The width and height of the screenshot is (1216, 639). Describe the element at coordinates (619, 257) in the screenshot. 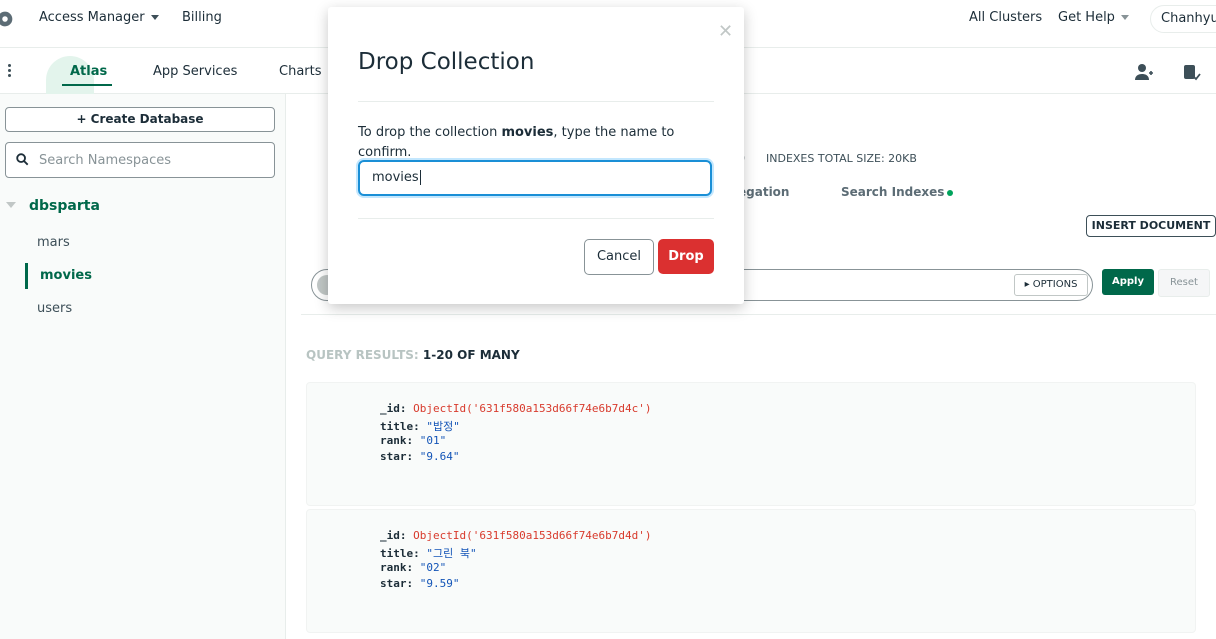

I see `cancel-button: Cancel` at that location.